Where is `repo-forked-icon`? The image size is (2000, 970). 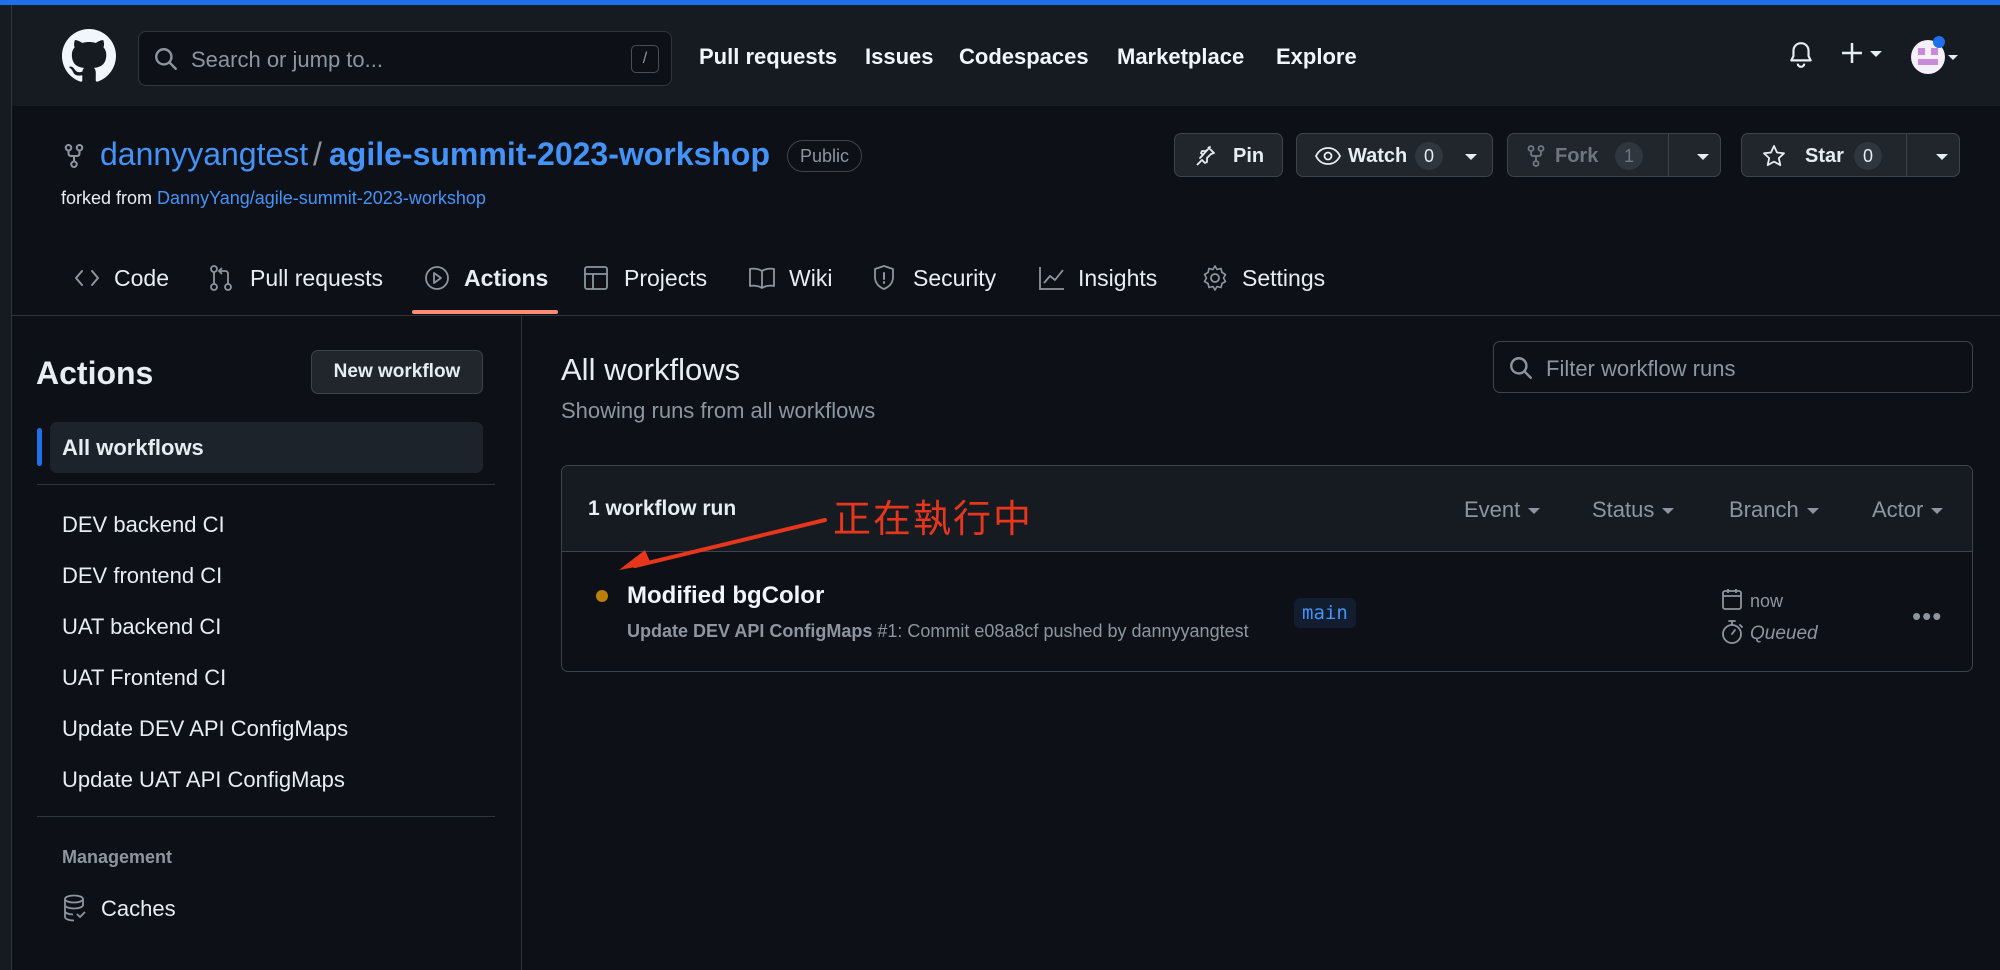 repo-forked-icon is located at coordinates (74, 156).